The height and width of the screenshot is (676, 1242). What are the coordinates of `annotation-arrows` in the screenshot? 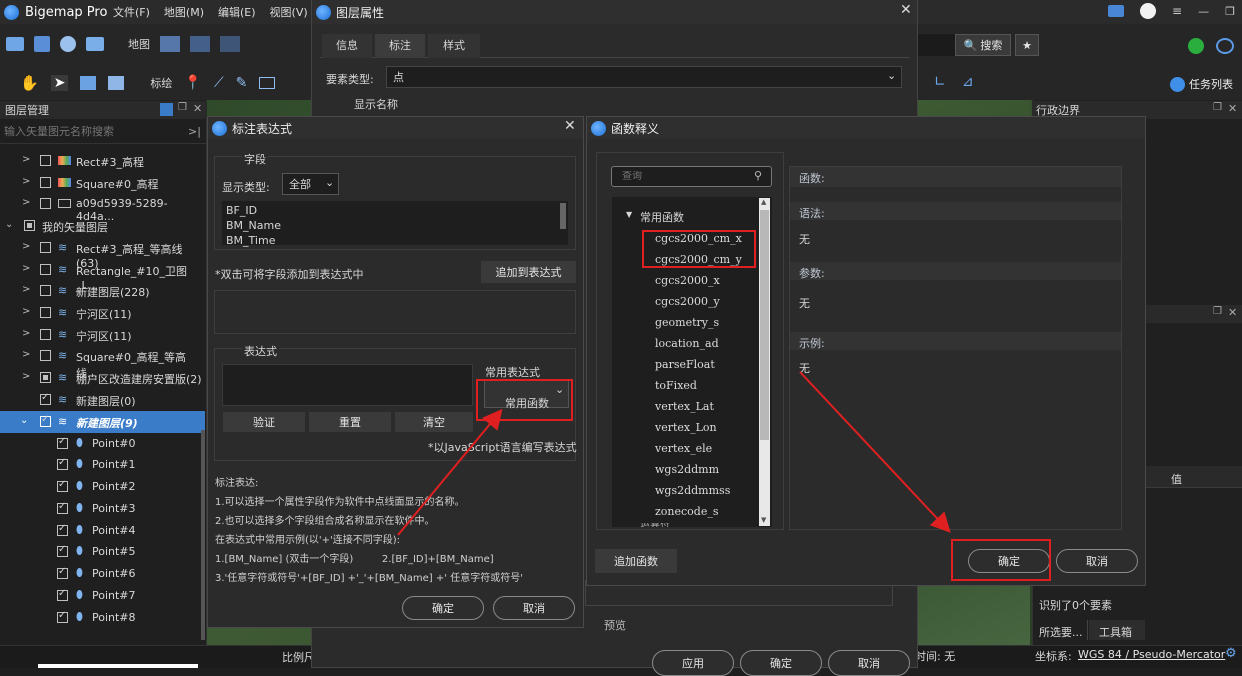 It's located at (674, 453).